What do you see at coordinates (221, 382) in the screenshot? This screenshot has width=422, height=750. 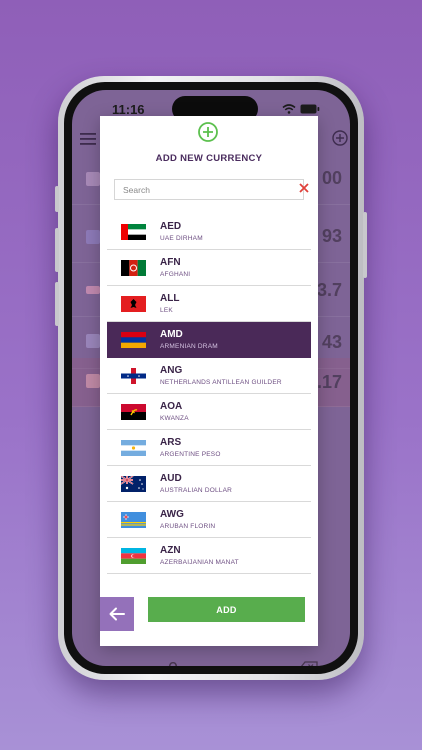 I see `currency-name: NETHERLANDS ANTILLEAN GUILDER` at bounding box center [221, 382].